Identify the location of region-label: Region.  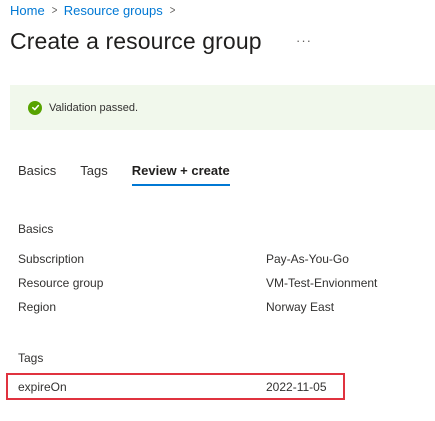
(37, 307).